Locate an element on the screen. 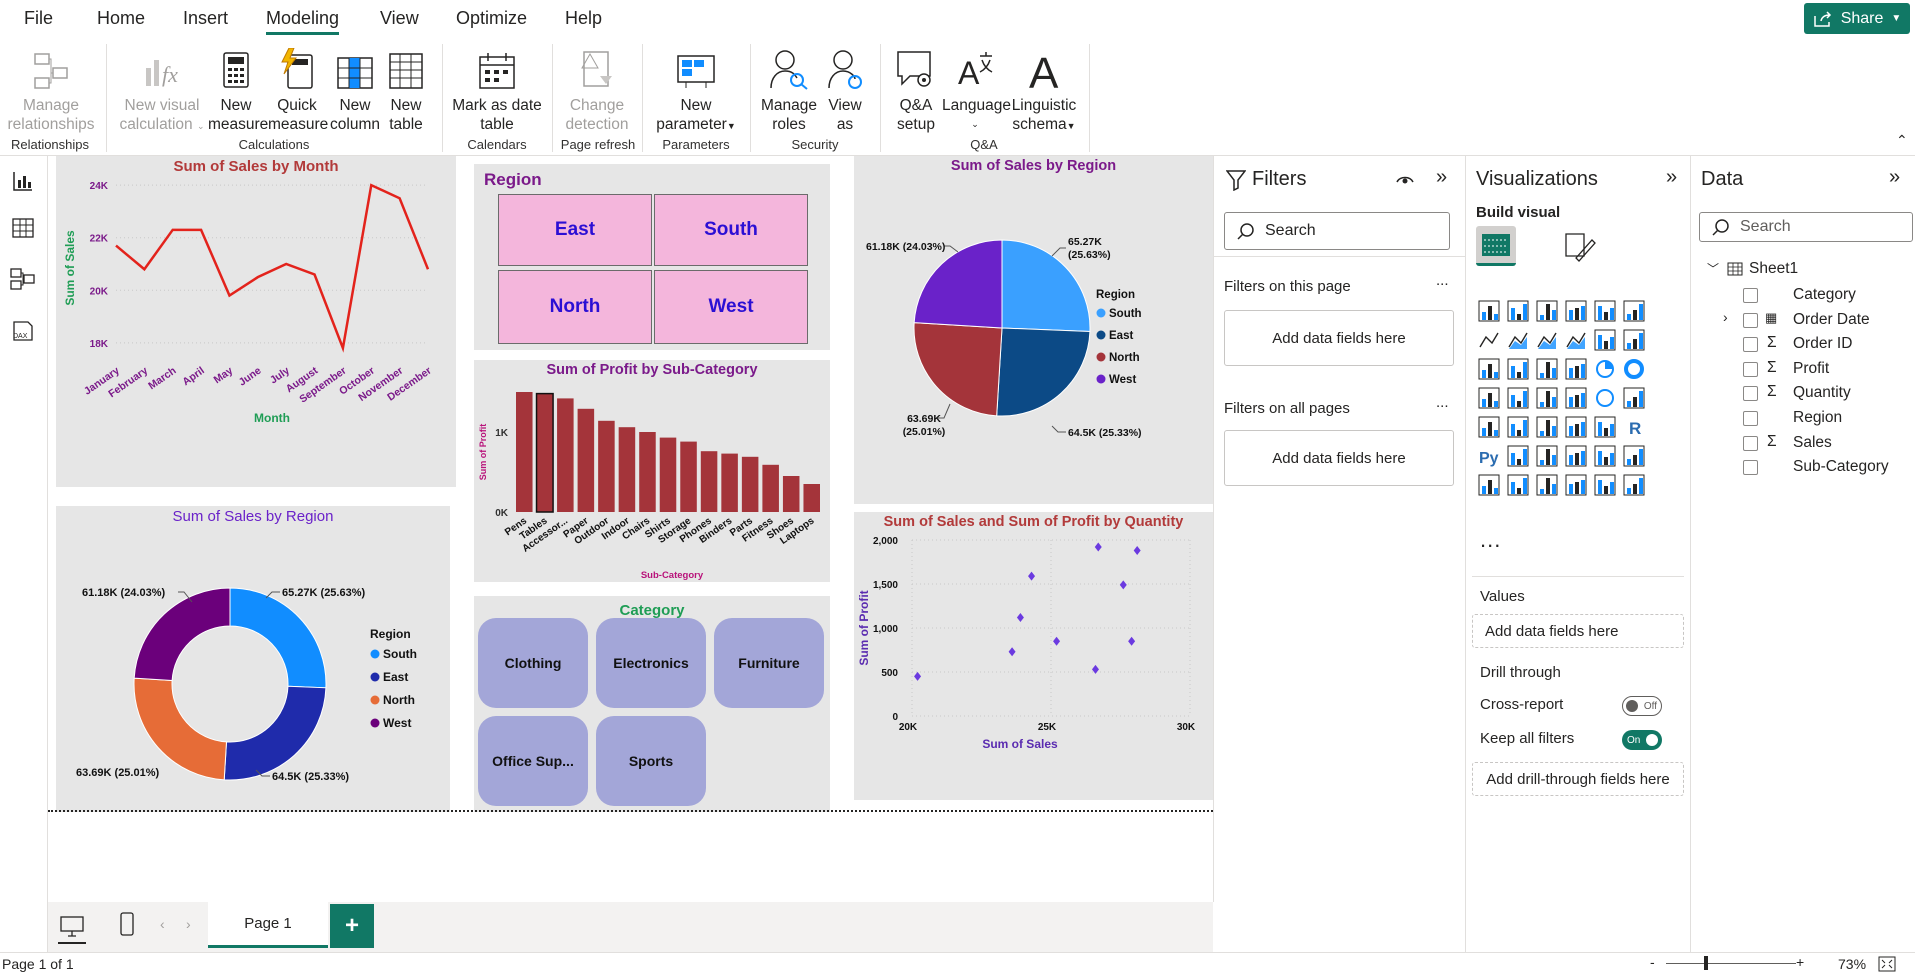 Image resolution: width=1915 pixels, height=974 pixels. new-column-button: New column is located at coordinates (355, 90).